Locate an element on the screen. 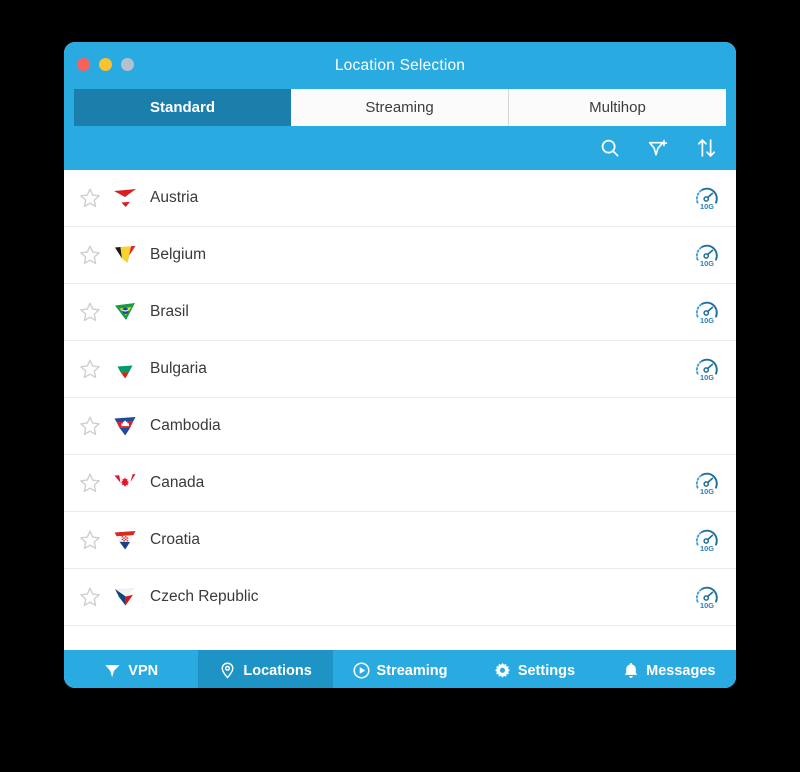  add-filter-icon is located at coordinates (658, 148).